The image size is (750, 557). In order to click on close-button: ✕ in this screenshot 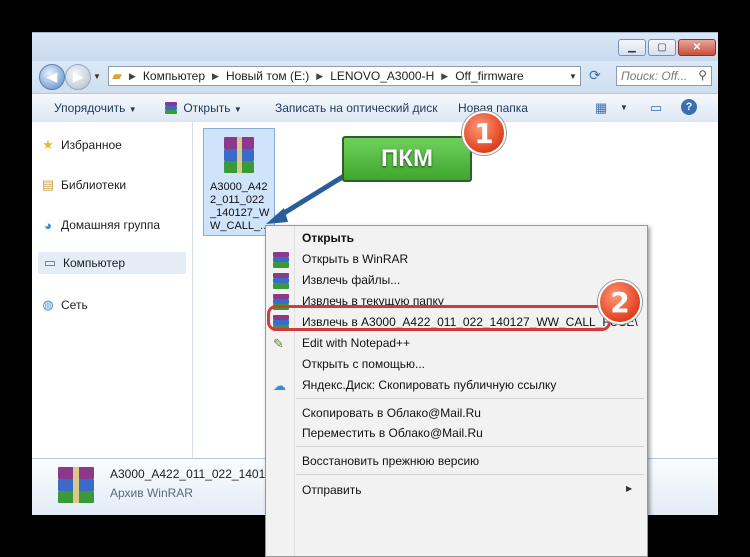, I will do `click(697, 47)`.